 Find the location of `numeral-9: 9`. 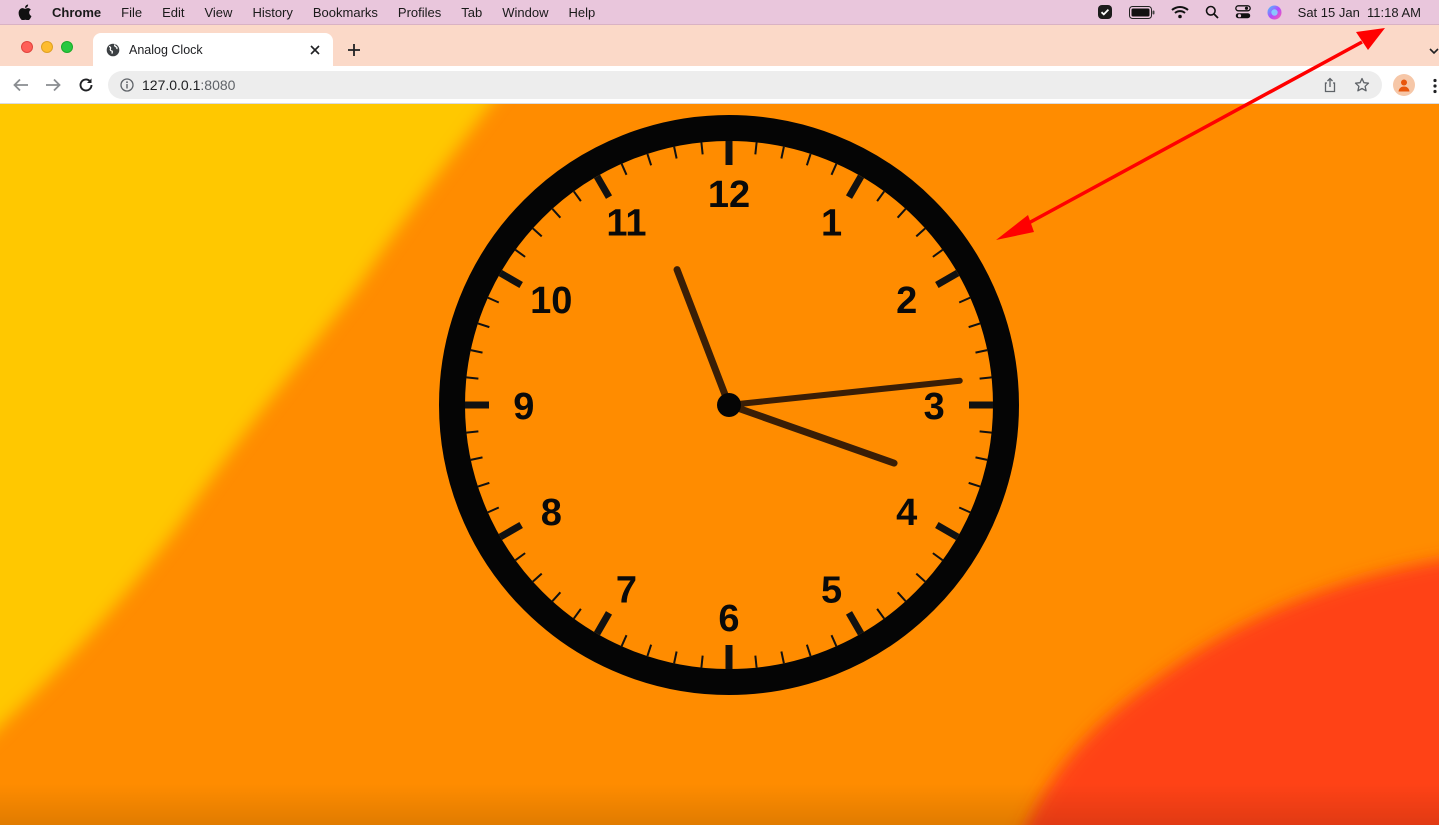

numeral-9: 9 is located at coordinates (523, 407).